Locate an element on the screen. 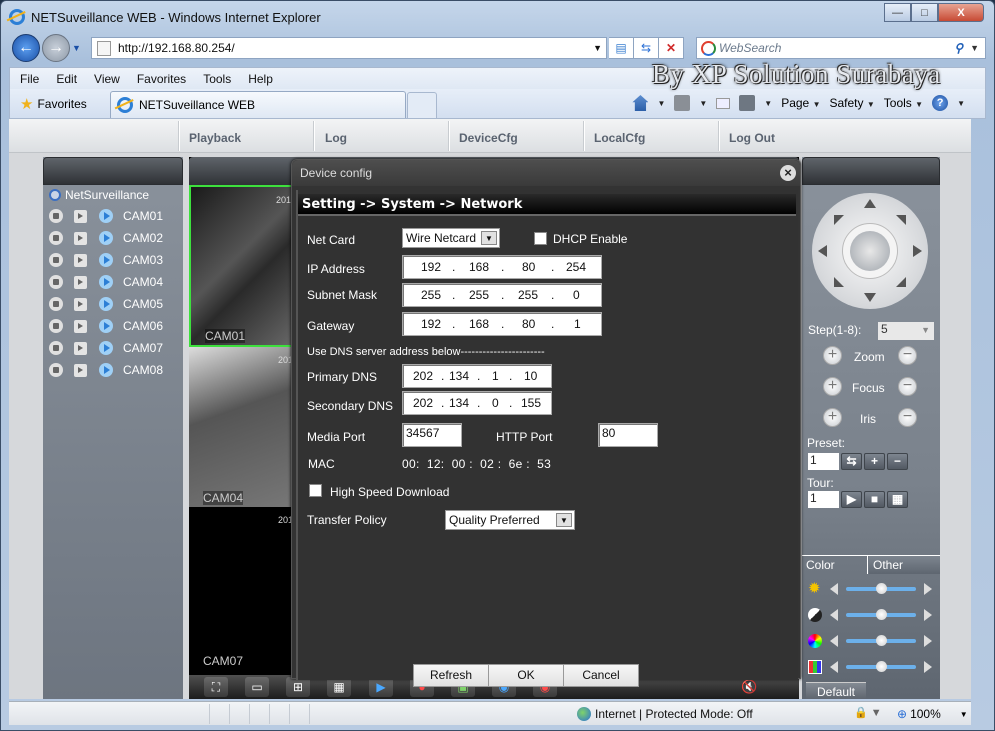 This screenshot has height=731, width=995. ptz-left-icon is located at coordinates (822, 251).